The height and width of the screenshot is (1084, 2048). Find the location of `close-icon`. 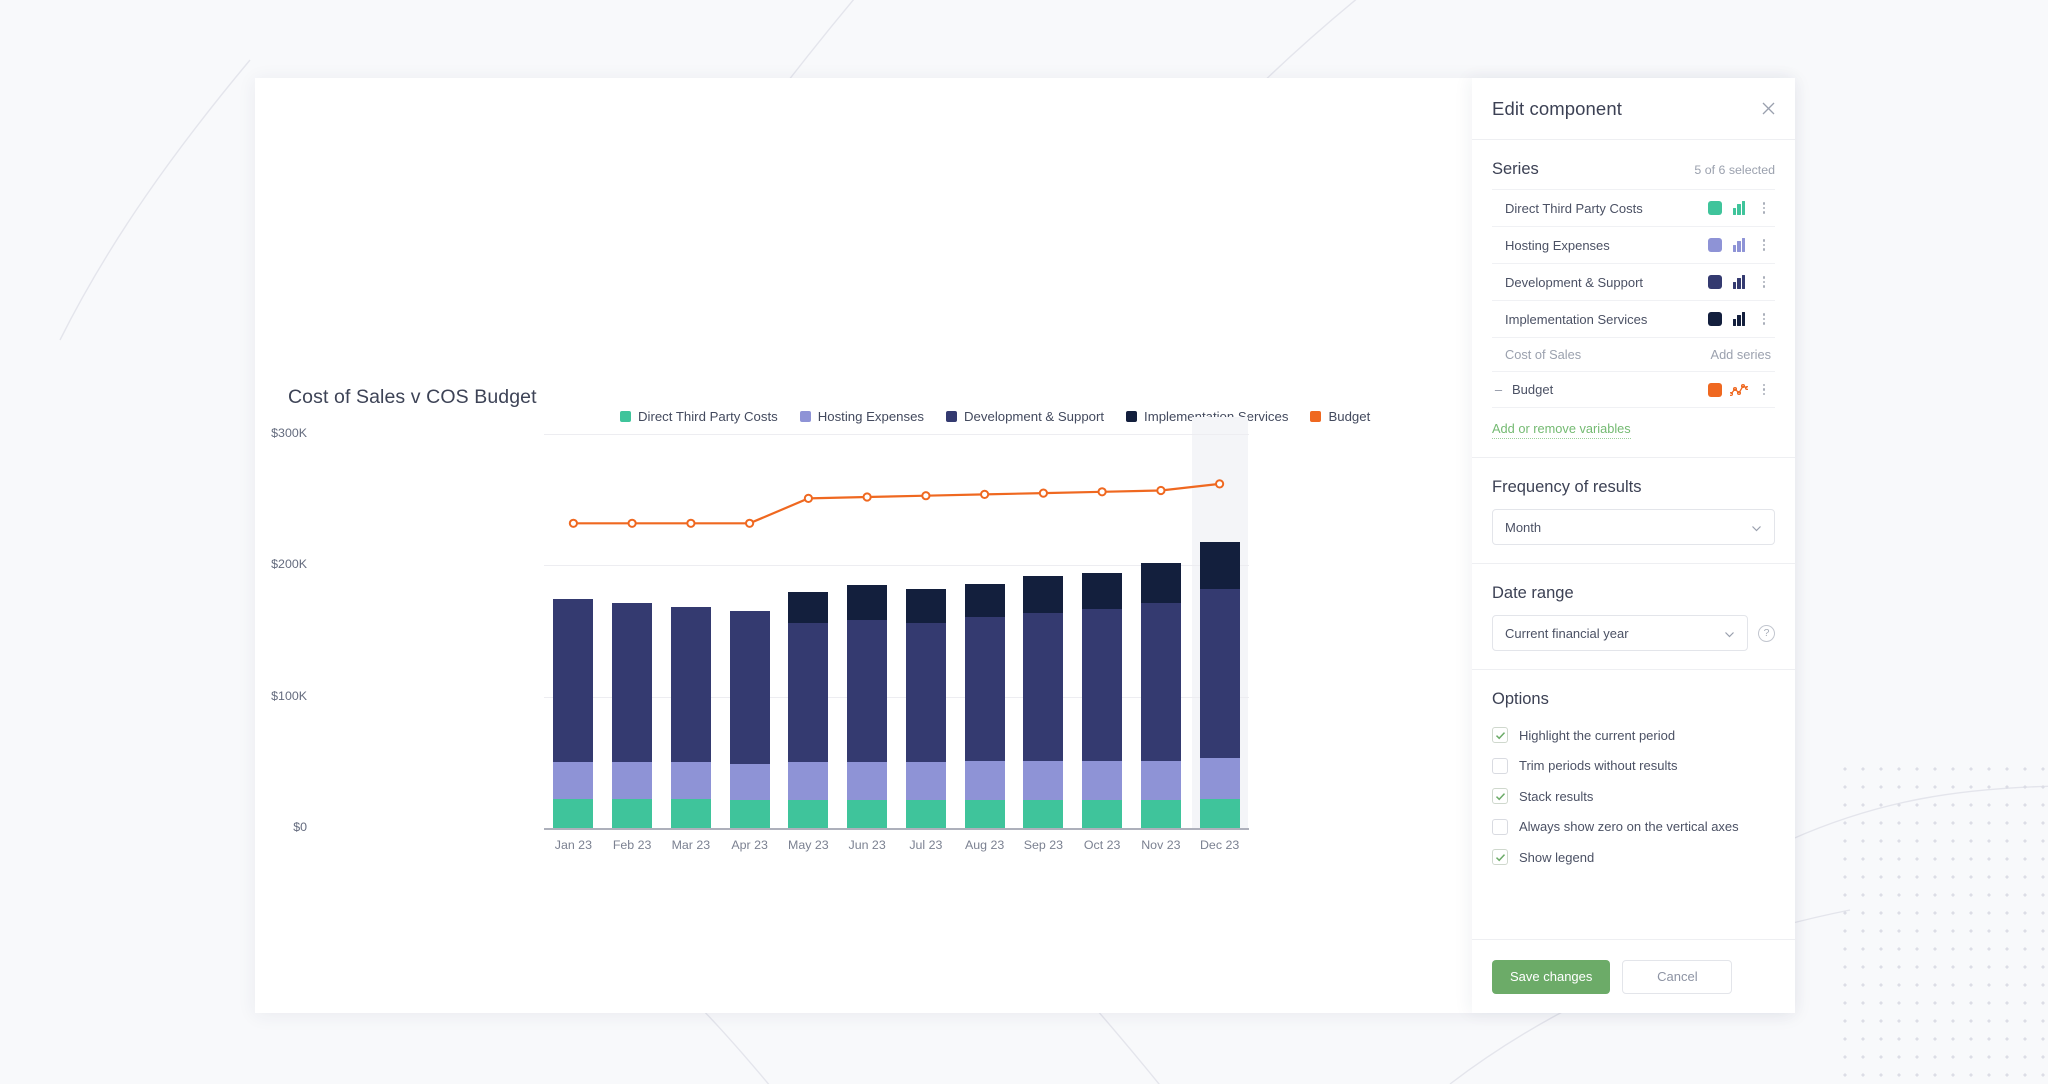

close-icon is located at coordinates (1768, 108).